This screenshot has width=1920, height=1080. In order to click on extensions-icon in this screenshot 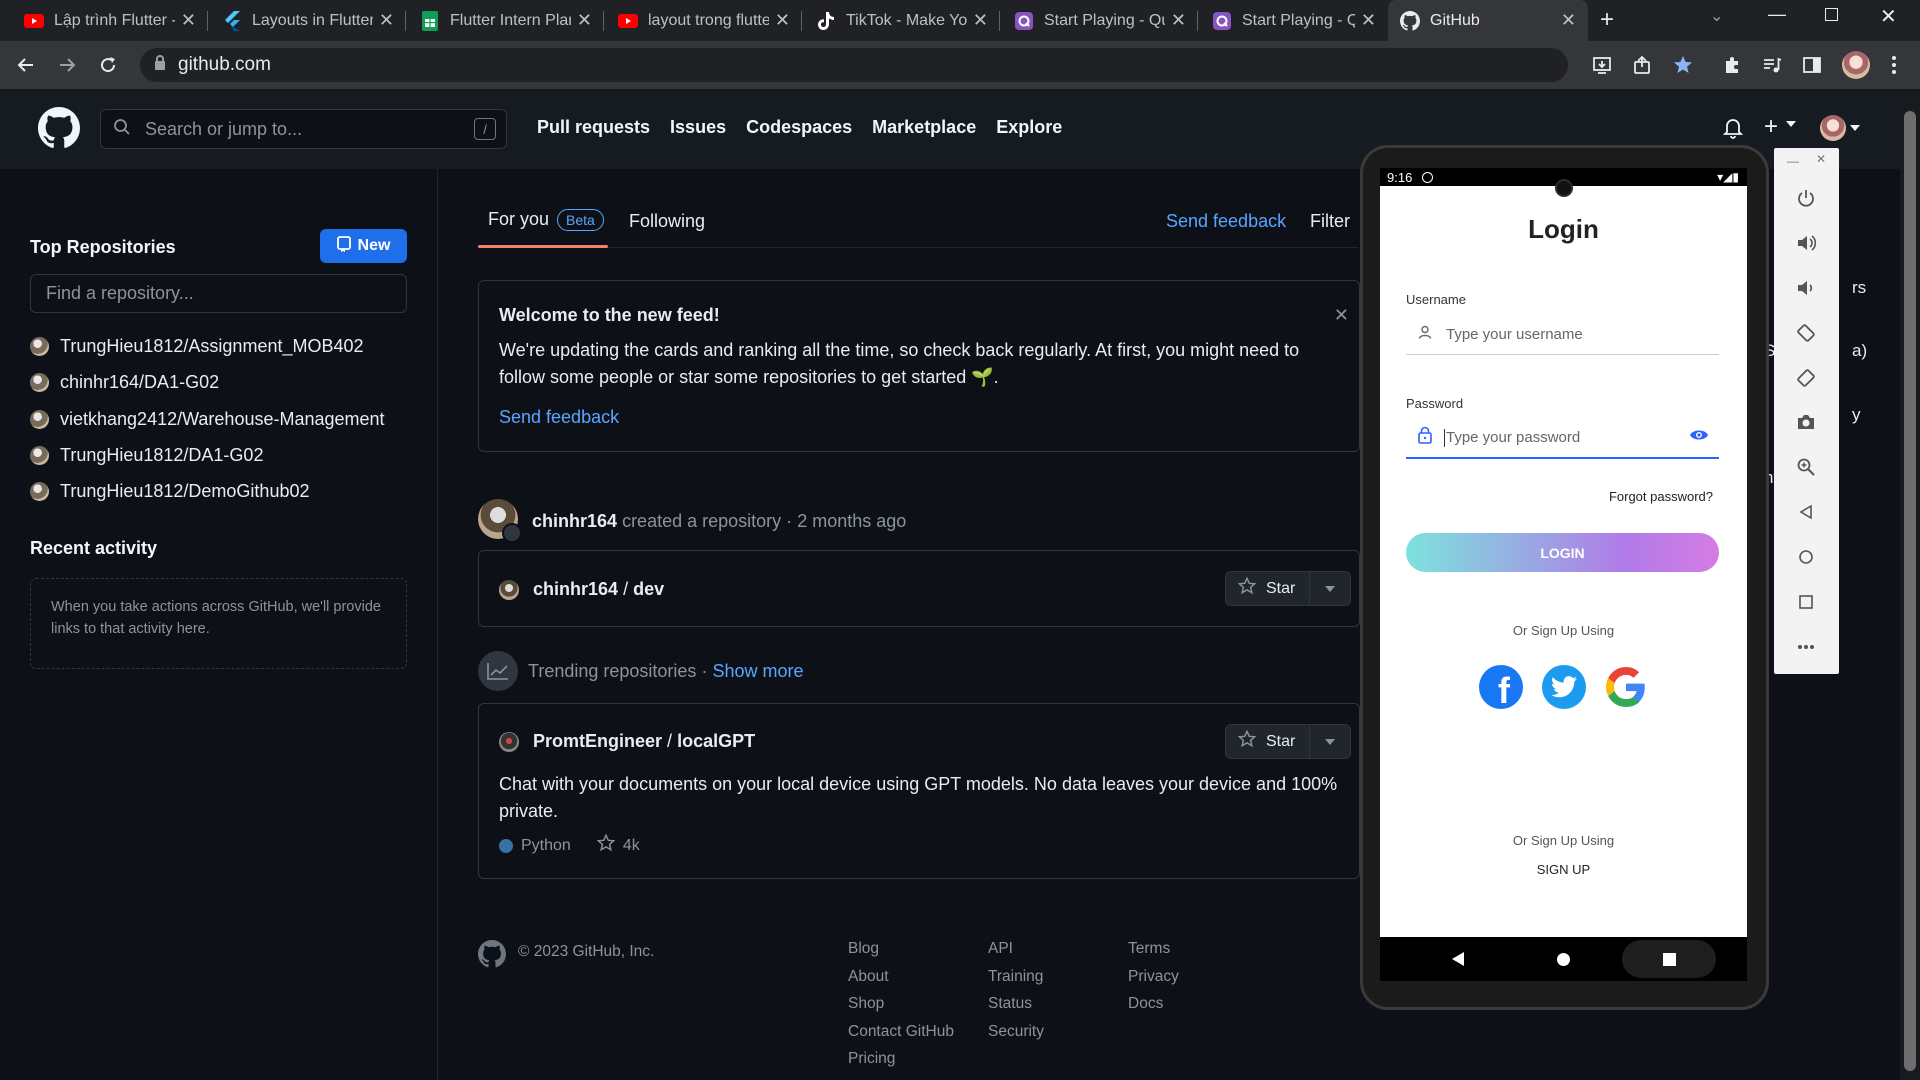, I will do `click(1732, 65)`.